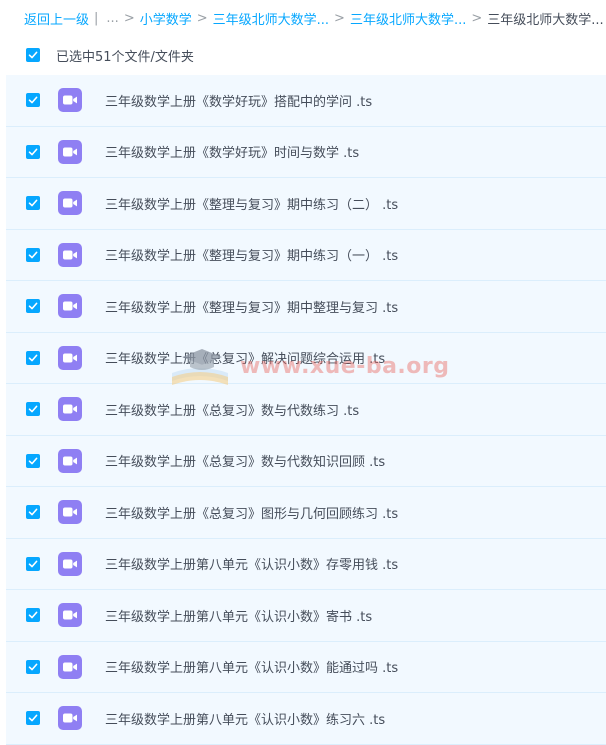  What do you see at coordinates (125, 57) in the screenshot?
I see `selection-count-label: 已选中51个文件/文件夹` at bounding box center [125, 57].